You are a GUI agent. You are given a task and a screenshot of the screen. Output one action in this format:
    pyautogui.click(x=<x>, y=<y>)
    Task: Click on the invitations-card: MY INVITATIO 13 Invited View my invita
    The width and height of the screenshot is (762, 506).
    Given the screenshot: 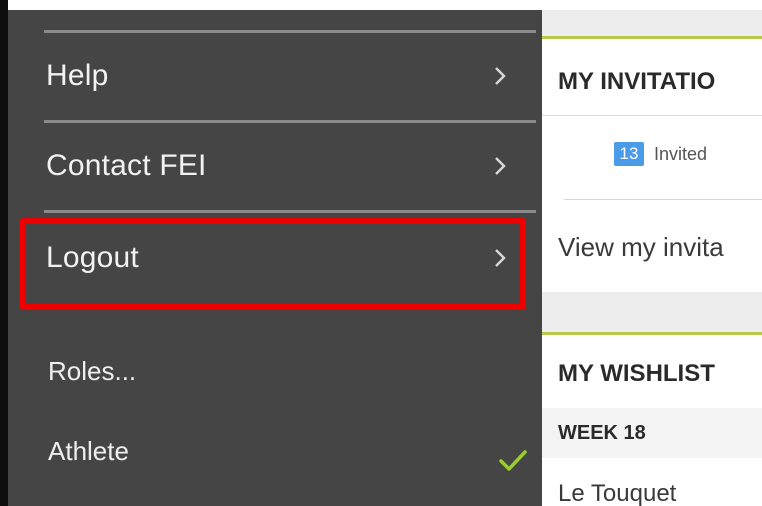 What is the action you would take?
    pyautogui.click(x=652, y=164)
    